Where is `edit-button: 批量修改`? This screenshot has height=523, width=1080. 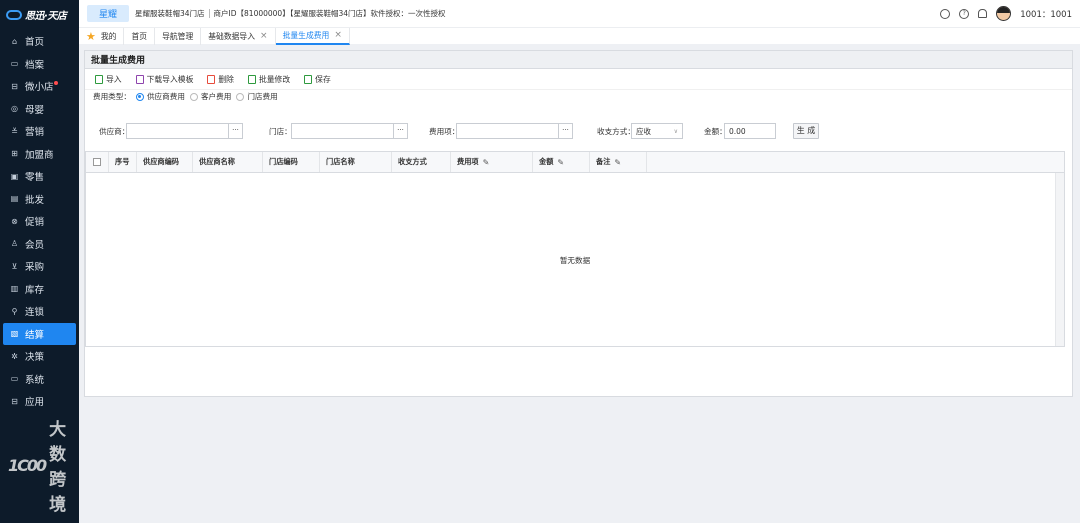 edit-button: 批量修改 is located at coordinates (269, 79).